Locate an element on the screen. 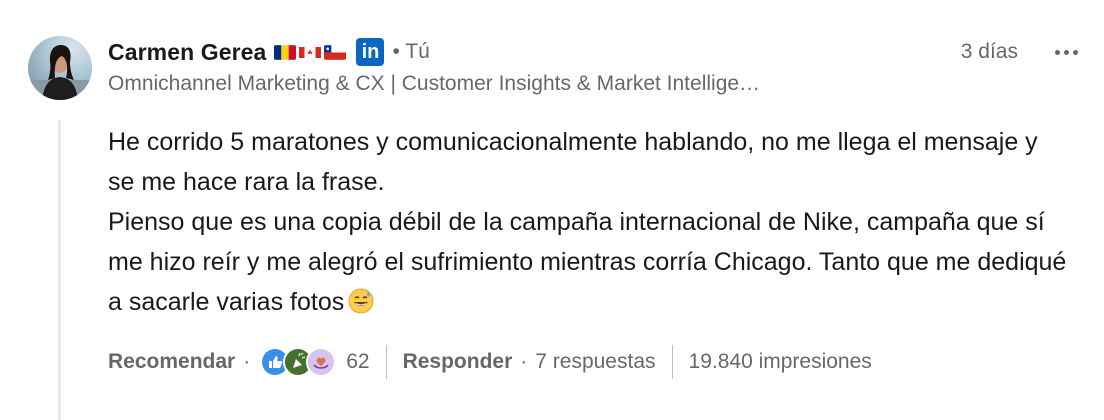 The height and width of the screenshot is (420, 1104). reaction-count: 62 is located at coordinates (357, 362).